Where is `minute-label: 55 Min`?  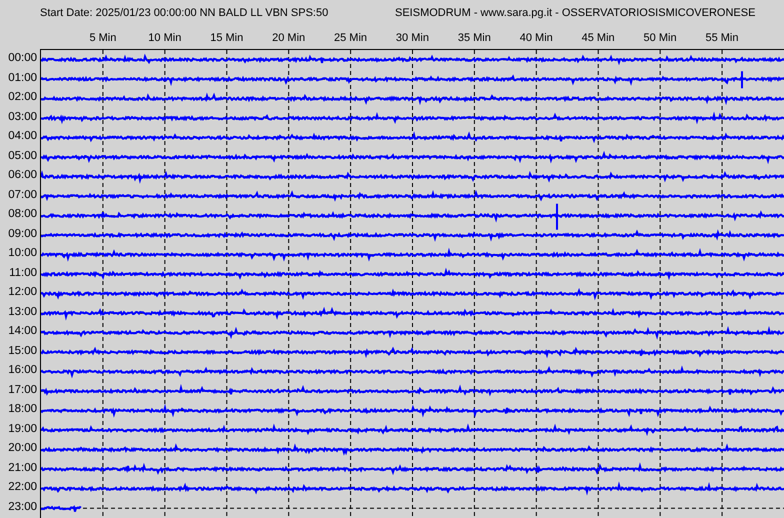 minute-label: 55 Min is located at coordinates (721, 38).